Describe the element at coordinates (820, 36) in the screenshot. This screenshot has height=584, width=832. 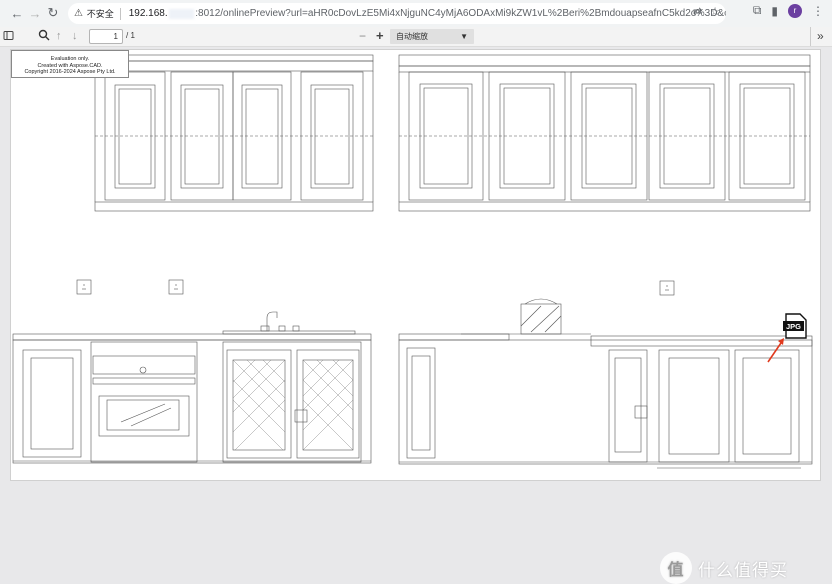
I see `more-tools-button: »` at that location.